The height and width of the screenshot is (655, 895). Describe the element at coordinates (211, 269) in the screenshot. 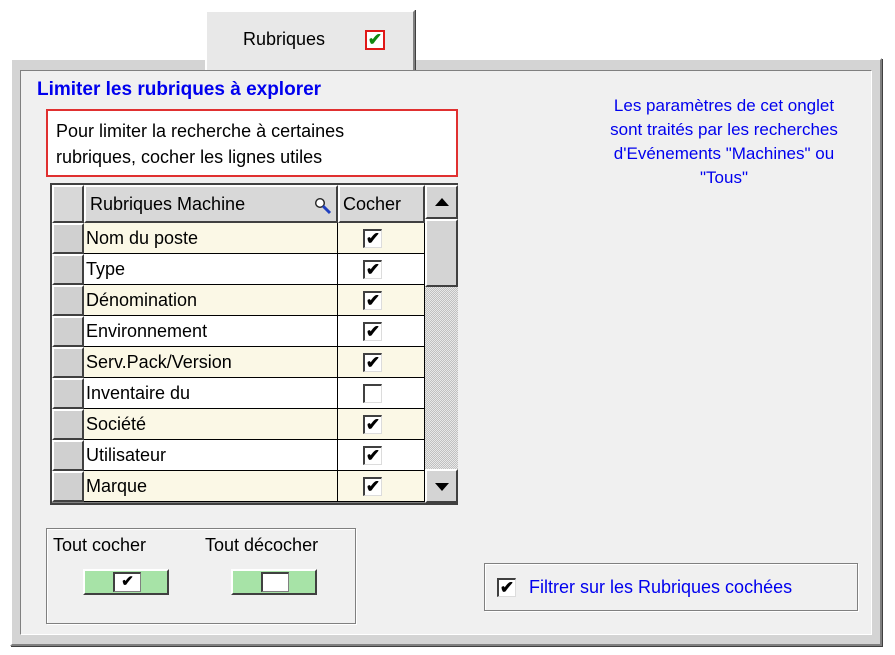

I see `table-row-name: Type` at that location.